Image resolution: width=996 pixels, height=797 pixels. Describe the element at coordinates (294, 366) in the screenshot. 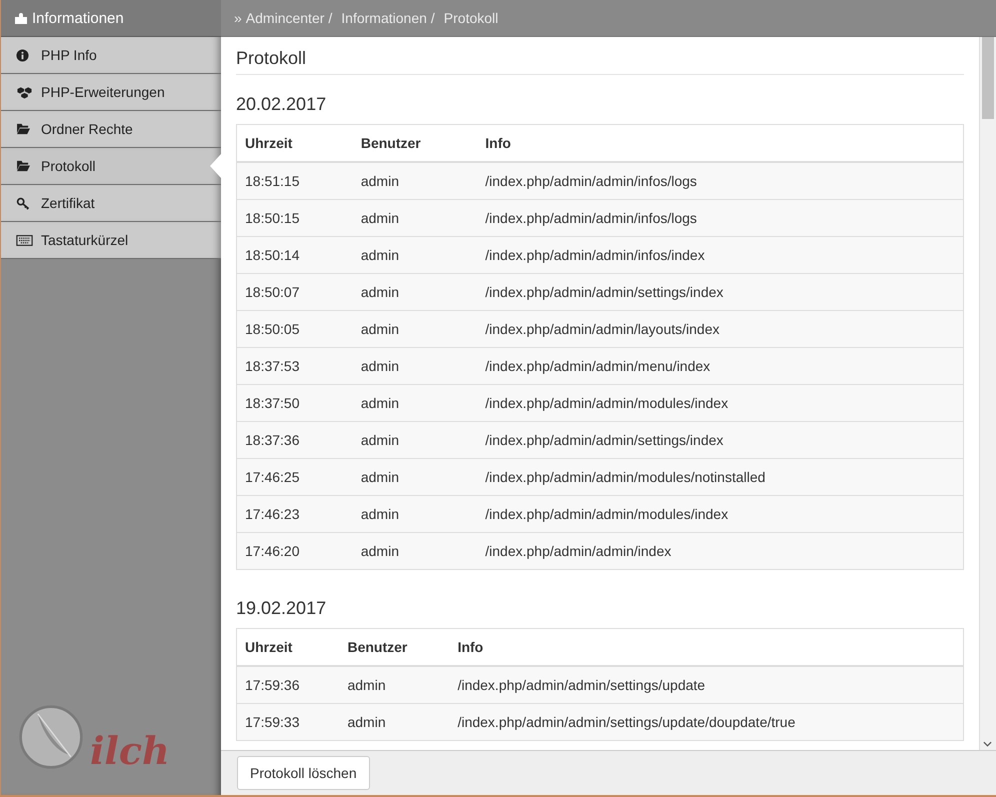

I see `table-cell: 18:37:53` at that location.